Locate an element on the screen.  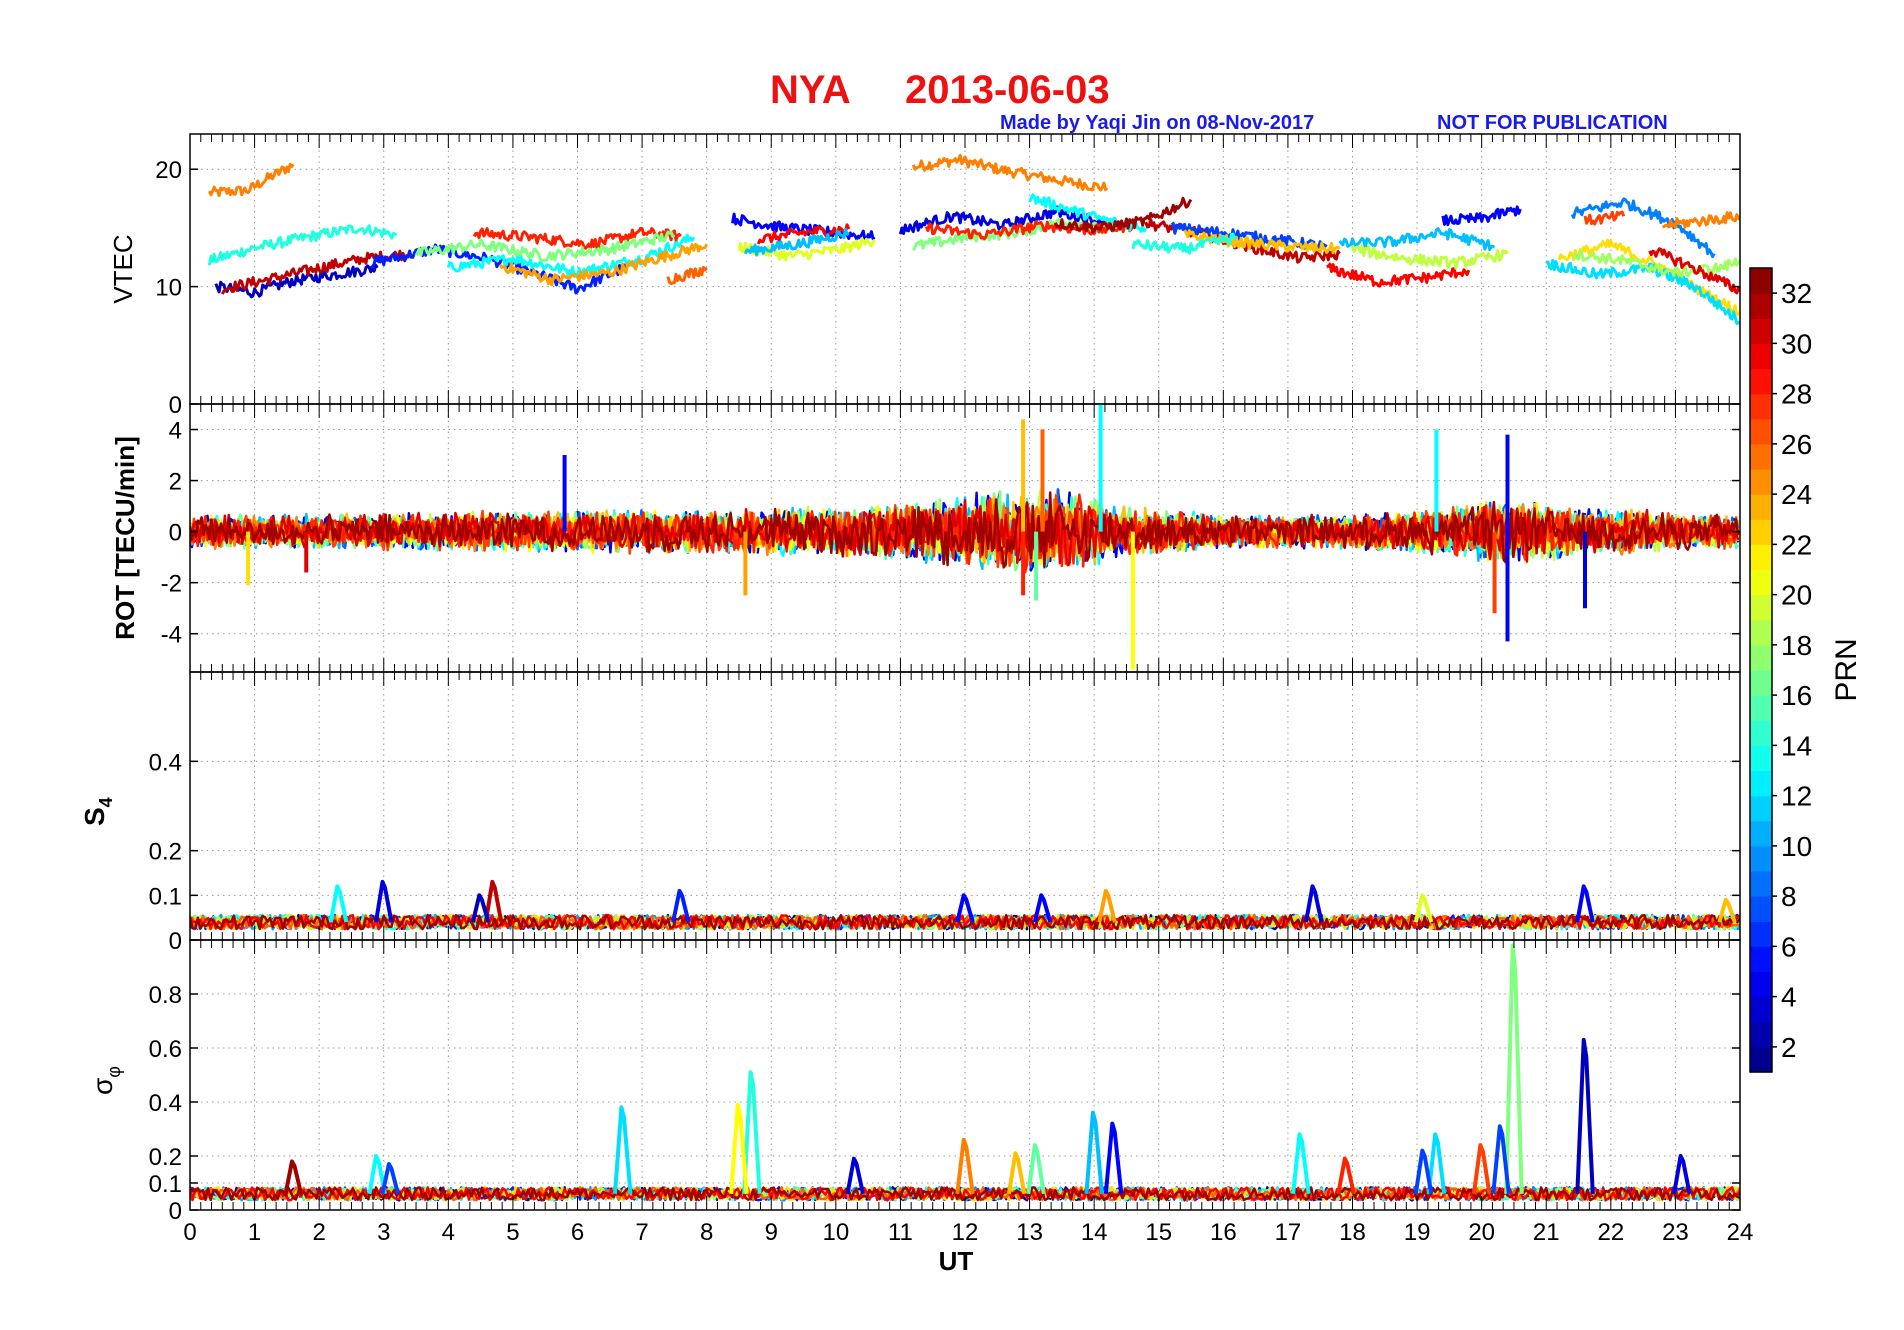
colorbar-tick-label: 10 is located at coordinates (1796, 846).